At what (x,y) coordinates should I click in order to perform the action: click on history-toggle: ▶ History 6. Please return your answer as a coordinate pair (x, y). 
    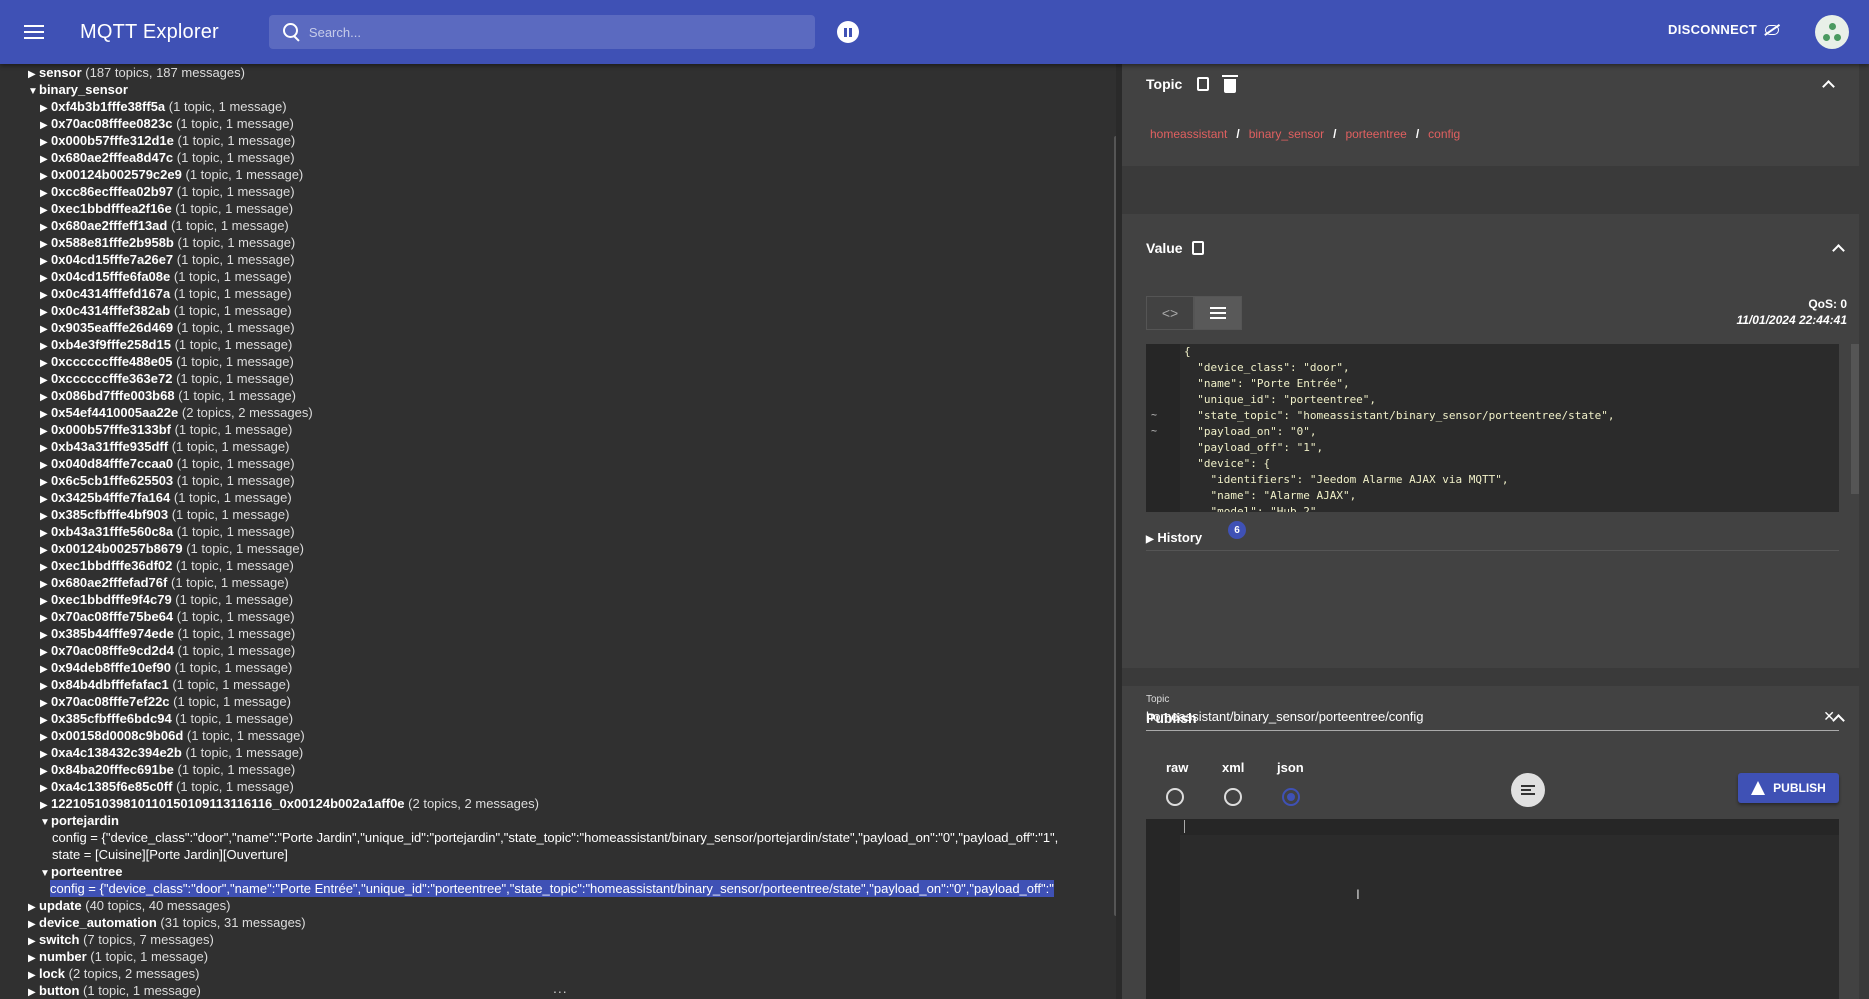
    Looking at the image, I should click on (1492, 535).